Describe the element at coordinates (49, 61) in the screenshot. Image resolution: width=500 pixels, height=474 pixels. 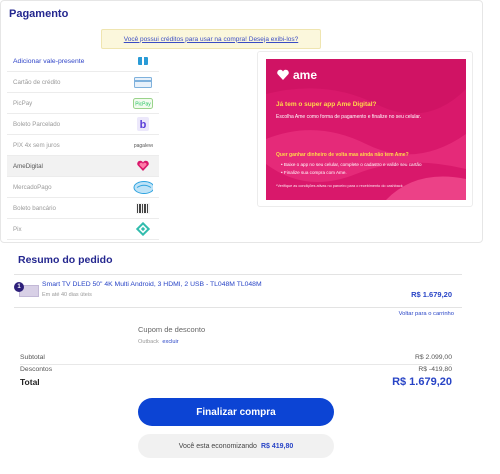
I see `payment-method-label: Adicionar vale-presente` at that location.